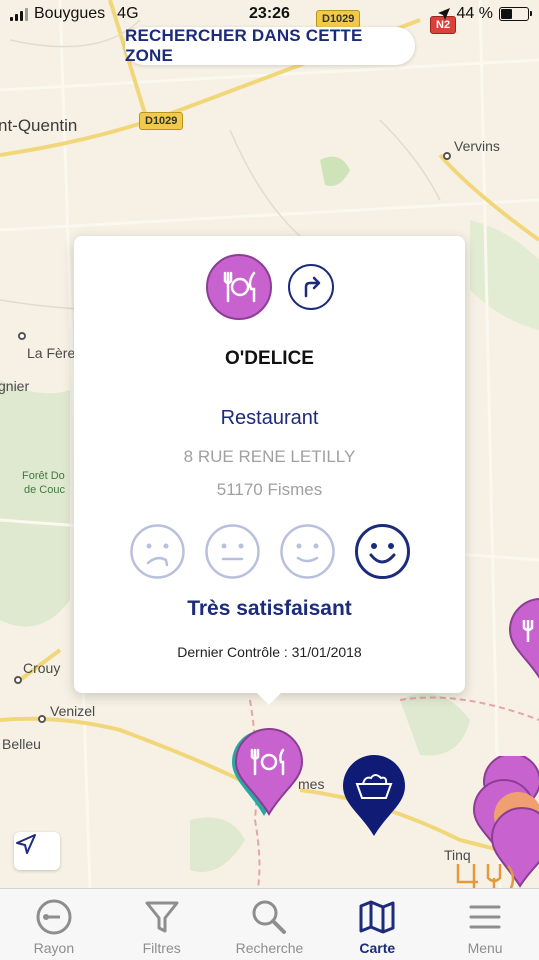 Image resolution: width=539 pixels, height=960 pixels. Describe the element at coordinates (377, 917) in the screenshot. I see `map-icon` at that location.